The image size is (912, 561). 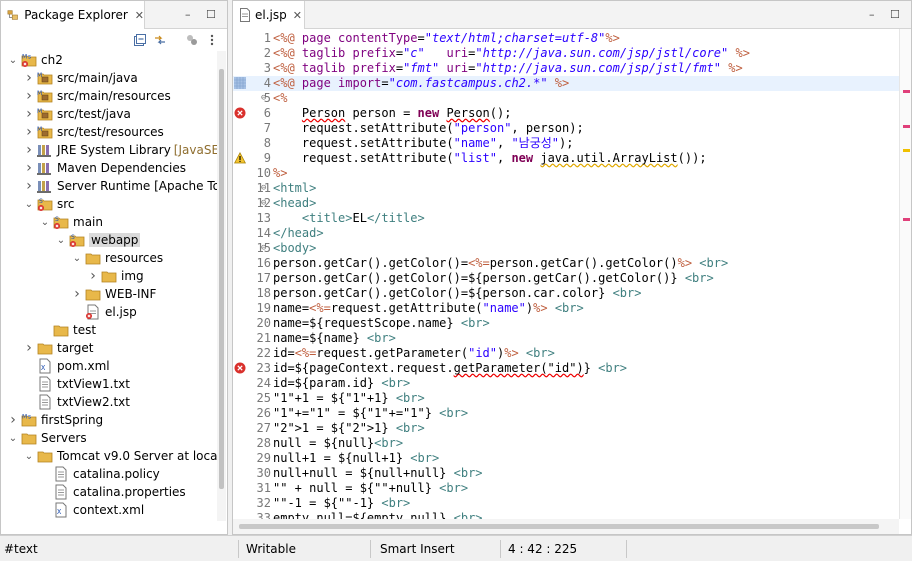 What do you see at coordinates (566, 488) in the screenshot?
I see `code-line: 31 "" + null = ${""+null} <br>` at bounding box center [566, 488].